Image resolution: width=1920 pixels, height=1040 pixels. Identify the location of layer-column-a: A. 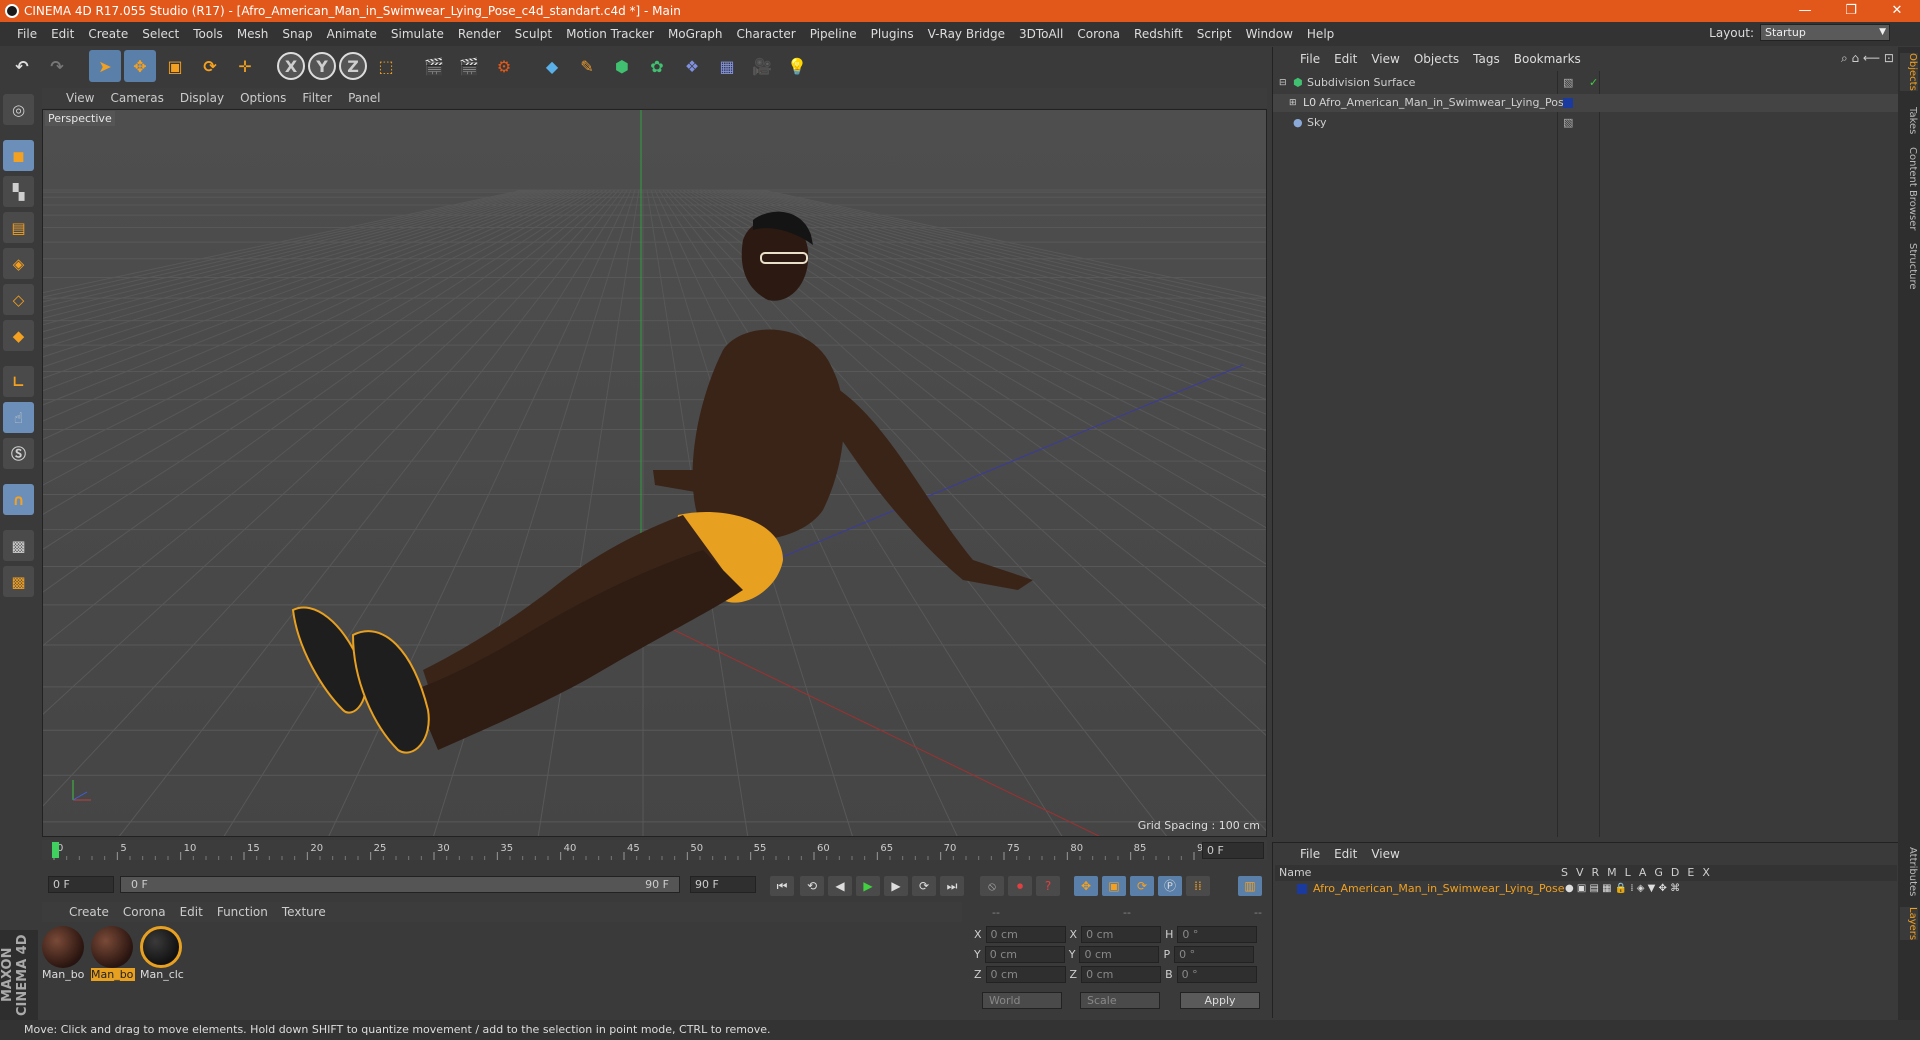
(1643, 873).